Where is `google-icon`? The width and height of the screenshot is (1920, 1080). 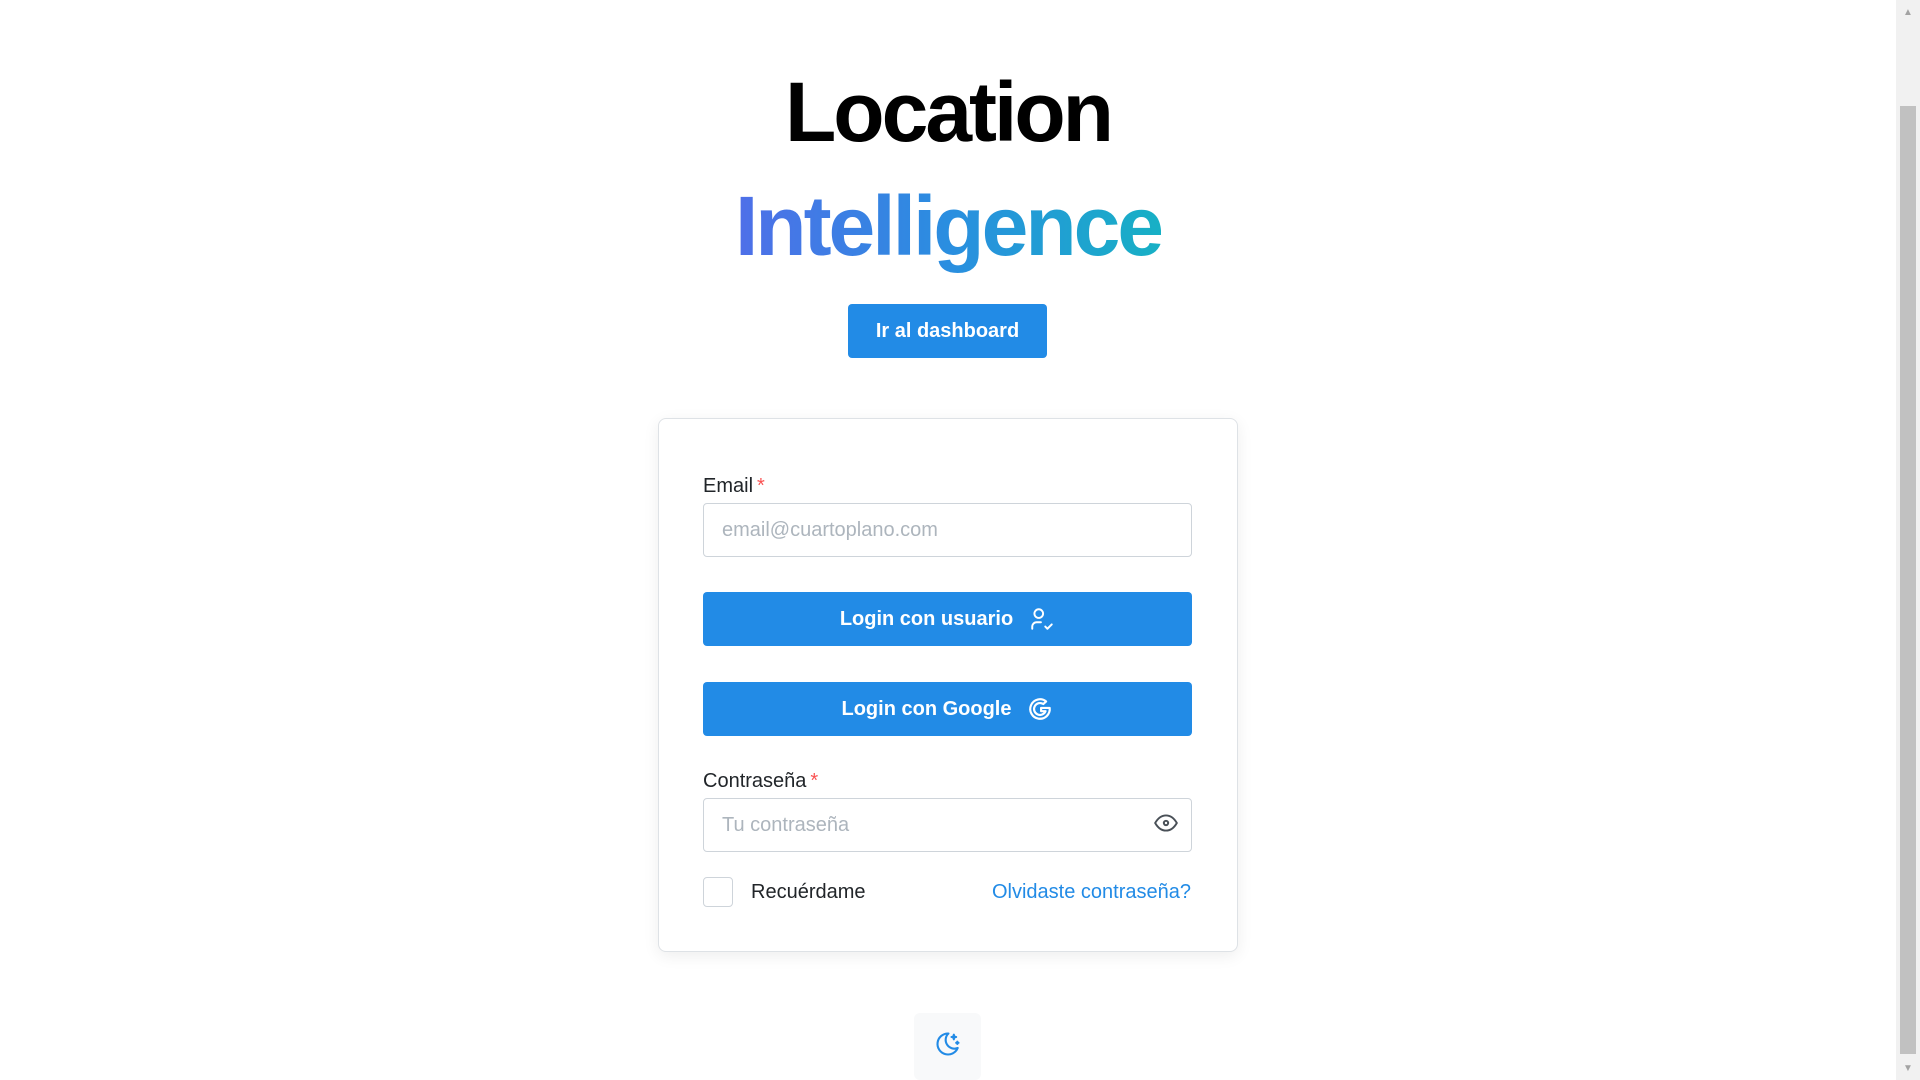
google-icon is located at coordinates (1040, 709).